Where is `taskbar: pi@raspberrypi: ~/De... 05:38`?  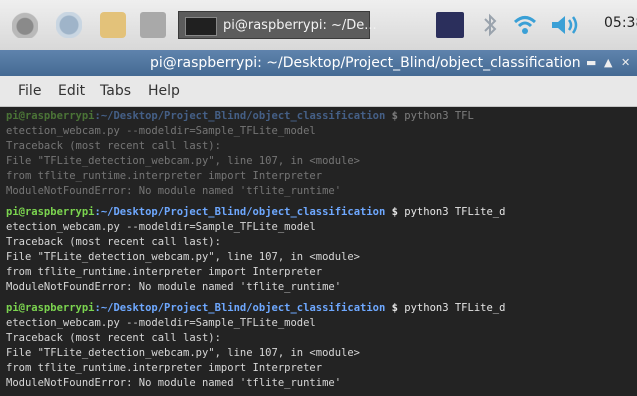
taskbar: pi@raspberrypi: ~/De... 05:38 is located at coordinates (318, 25).